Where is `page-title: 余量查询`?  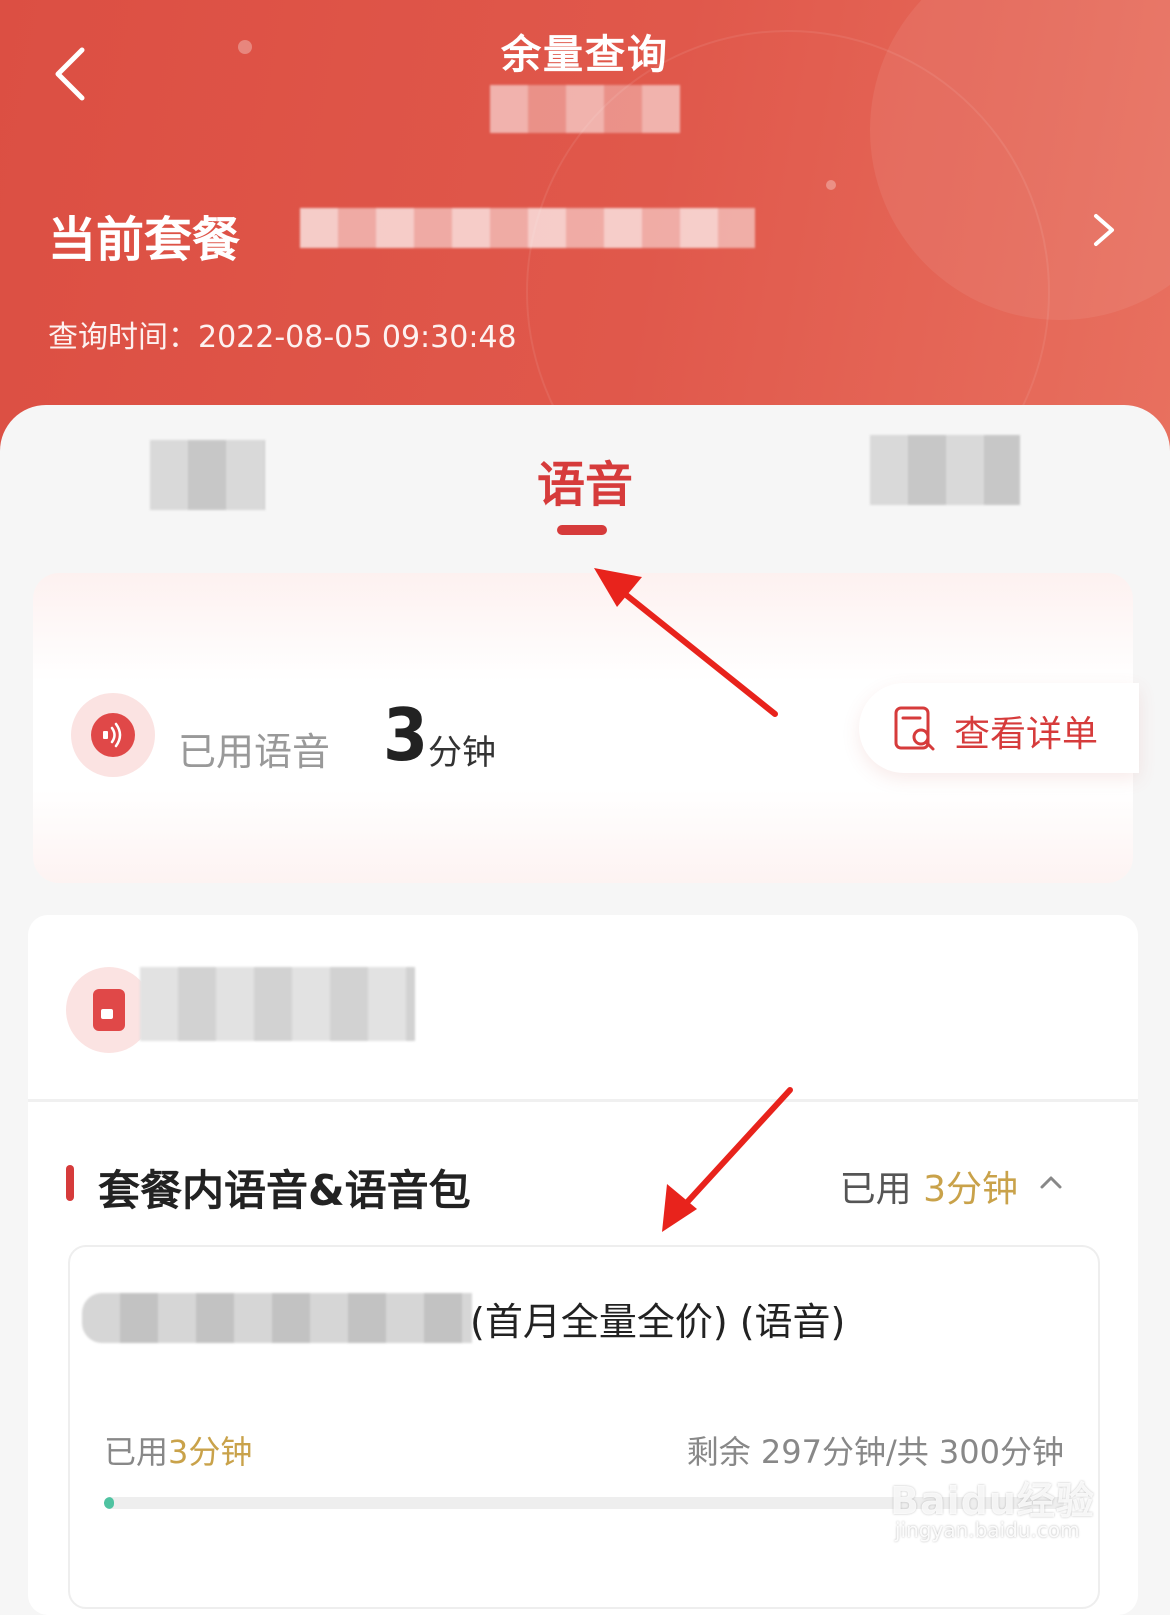 page-title: 余量查询 is located at coordinates (585, 55).